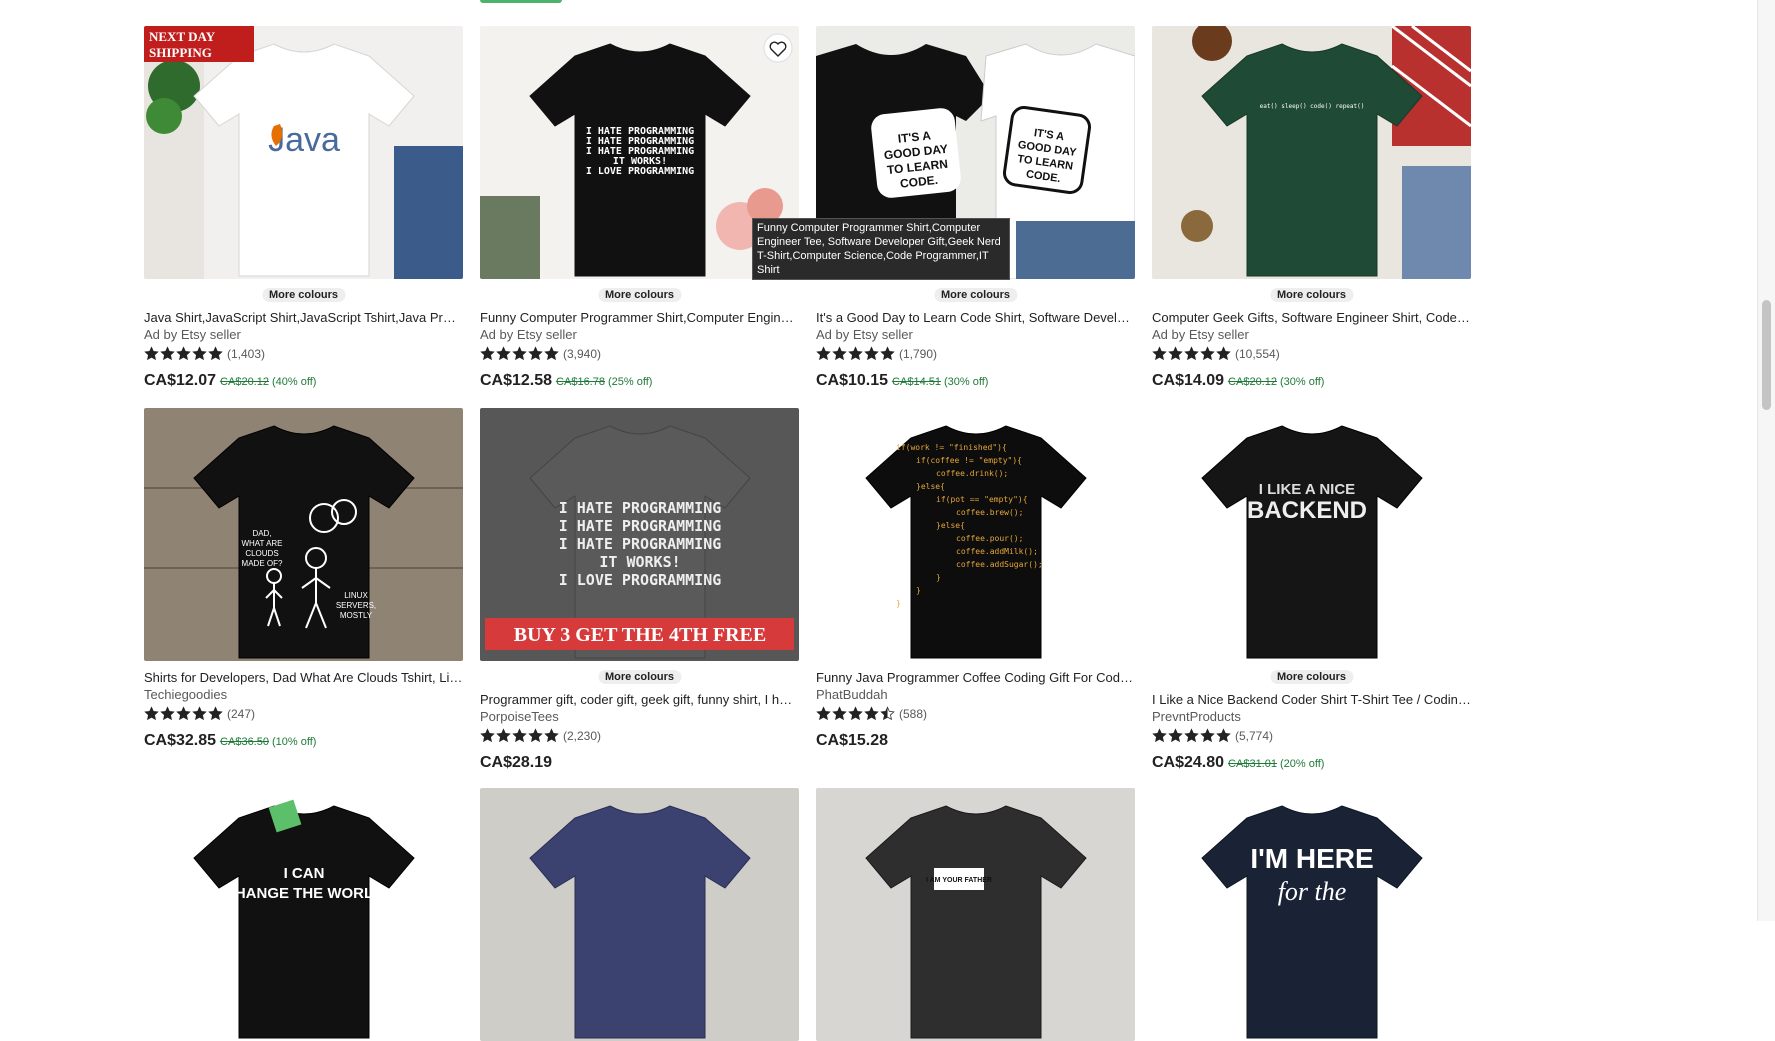  Describe the element at coordinates (262, 563) in the screenshot. I see `svg-text: MADE OF?` at that location.